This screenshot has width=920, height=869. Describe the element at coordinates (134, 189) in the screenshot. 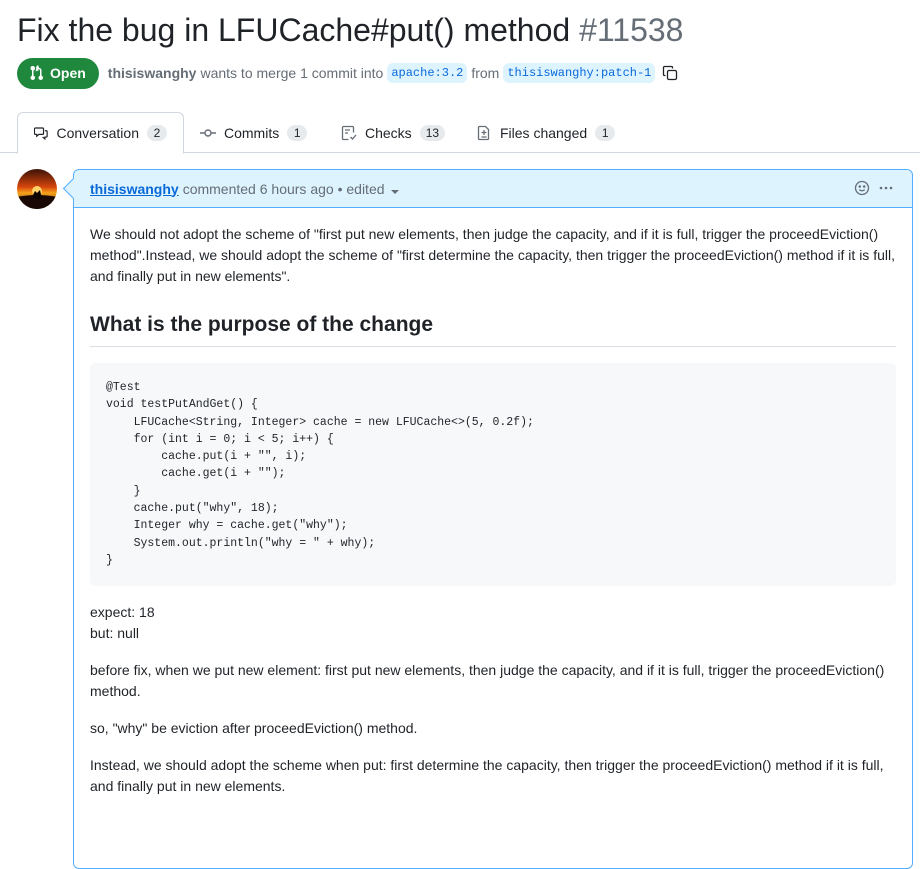

I see `comment-author-link: thisiswanghy` at that location.